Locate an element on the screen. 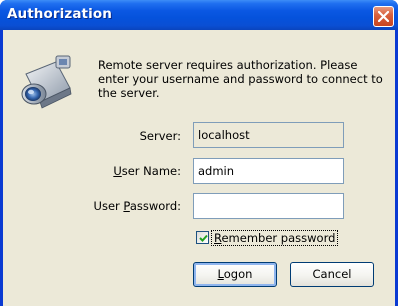  title-bar: Authorization is located at coordinates (199, 15).